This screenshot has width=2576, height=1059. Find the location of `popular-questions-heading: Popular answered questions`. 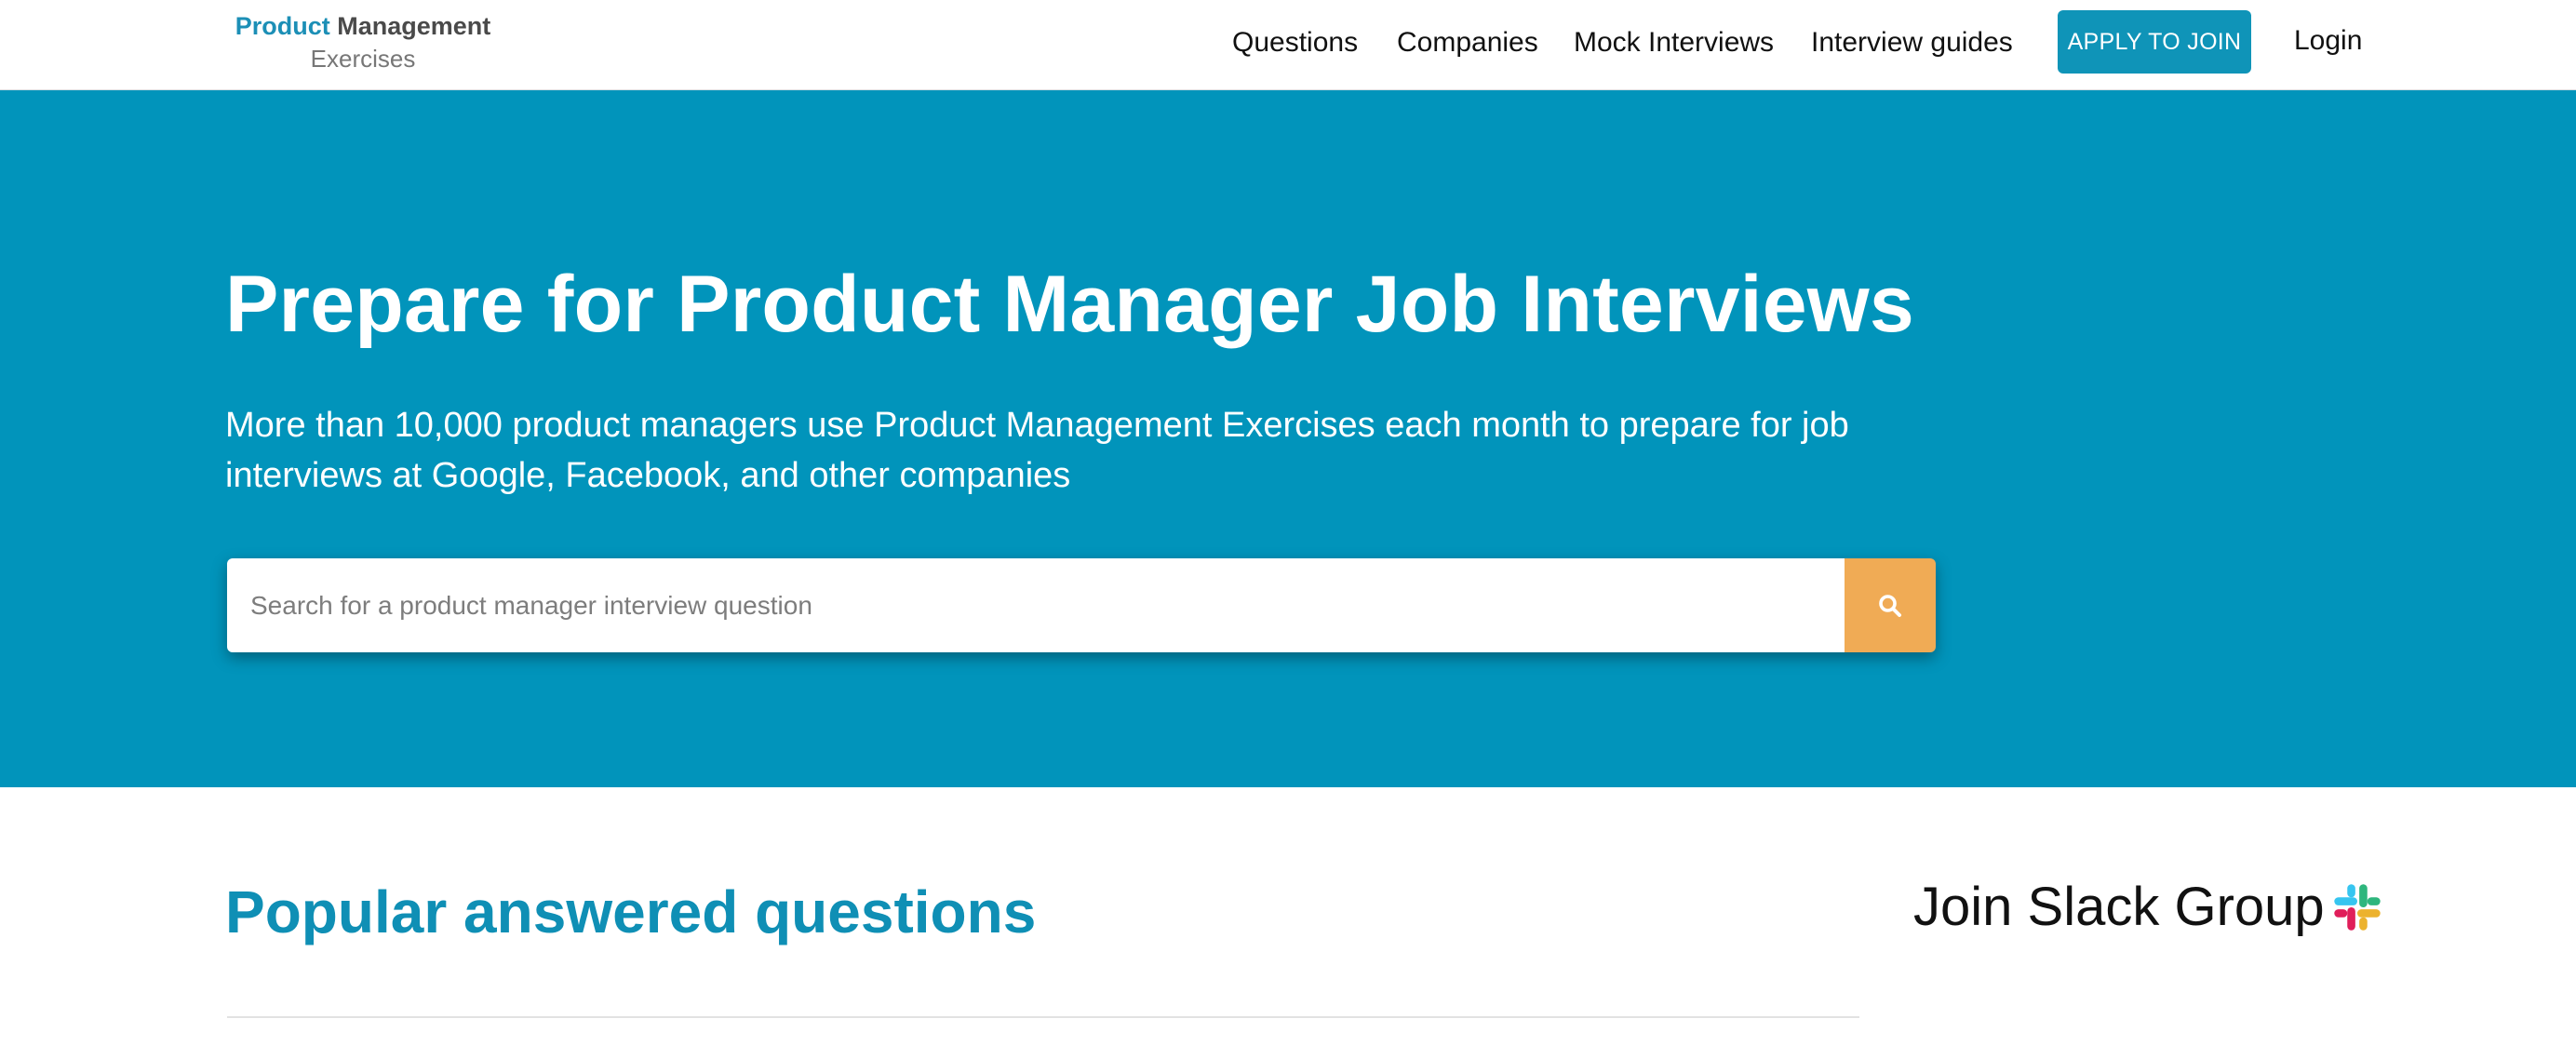

popular-questions-heading: Popular answered questions is located at coordinates (631, 911).